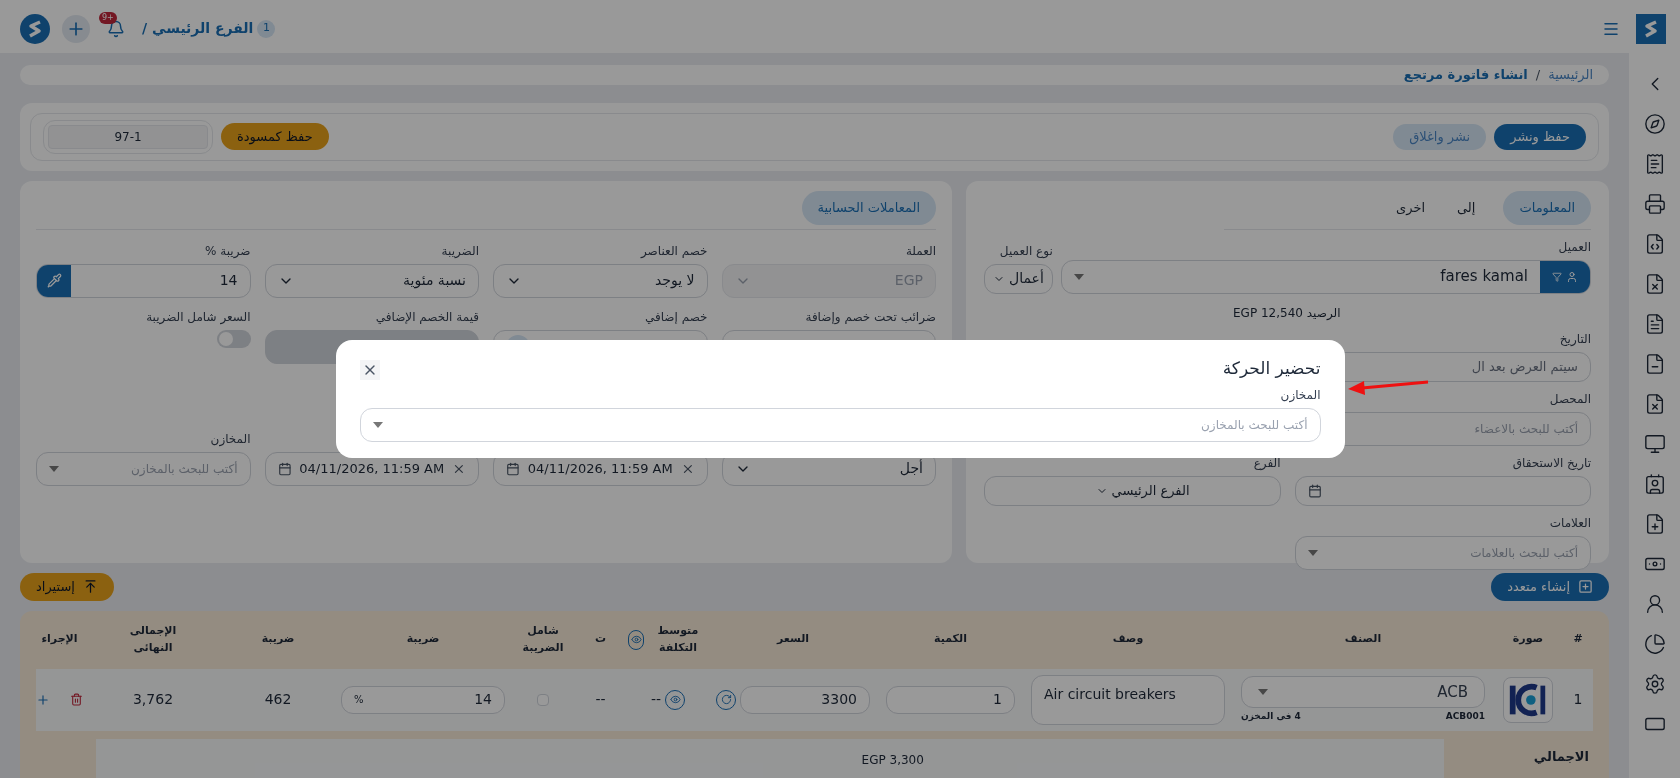 Image resolution: width=1680 pixels, height=778 pixels. What do you see at coordinates (1550, 586) in the screenshot?
I see `create-multiple-button: إنشاء متعدد` at bounding box center [1550, 586].